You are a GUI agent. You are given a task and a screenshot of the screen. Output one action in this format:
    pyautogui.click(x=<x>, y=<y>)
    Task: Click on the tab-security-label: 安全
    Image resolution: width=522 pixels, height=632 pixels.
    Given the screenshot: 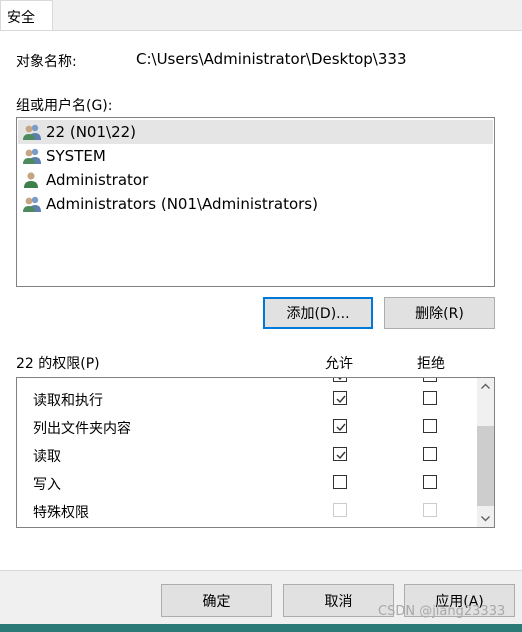 What is the action you would take?
    pyautogui.click(x=21, y=18)
    